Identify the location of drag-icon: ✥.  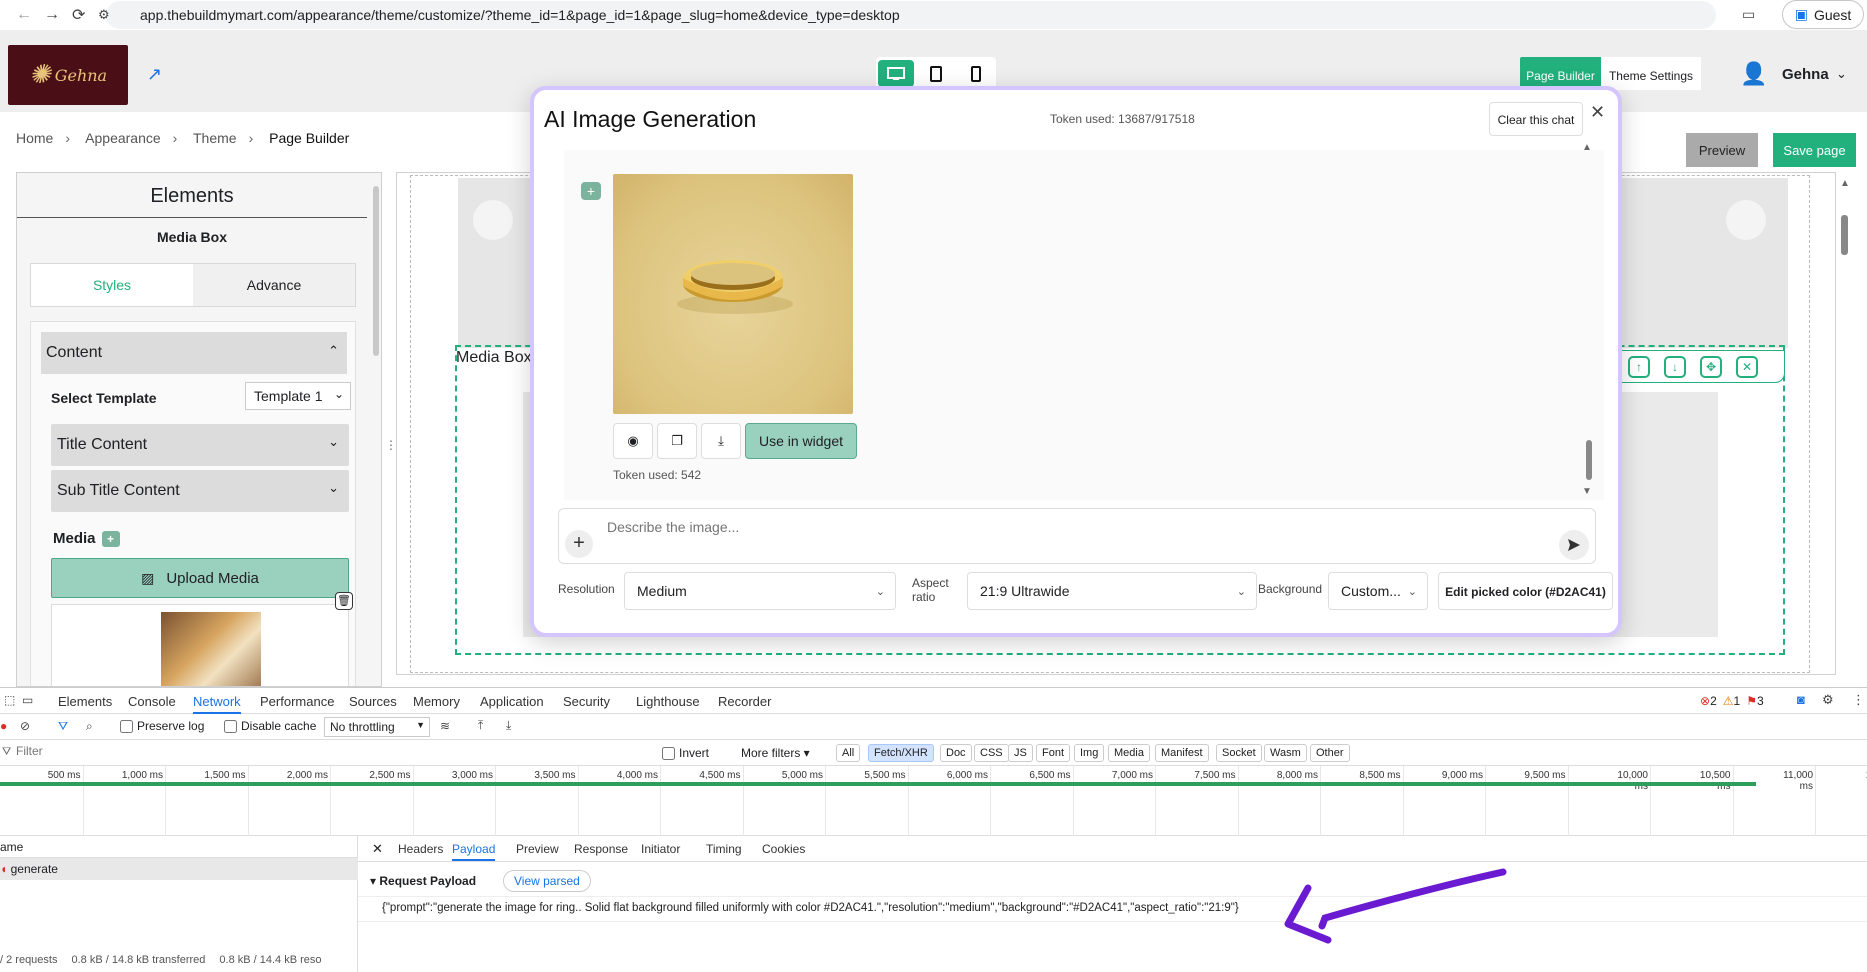
(1711, 366).